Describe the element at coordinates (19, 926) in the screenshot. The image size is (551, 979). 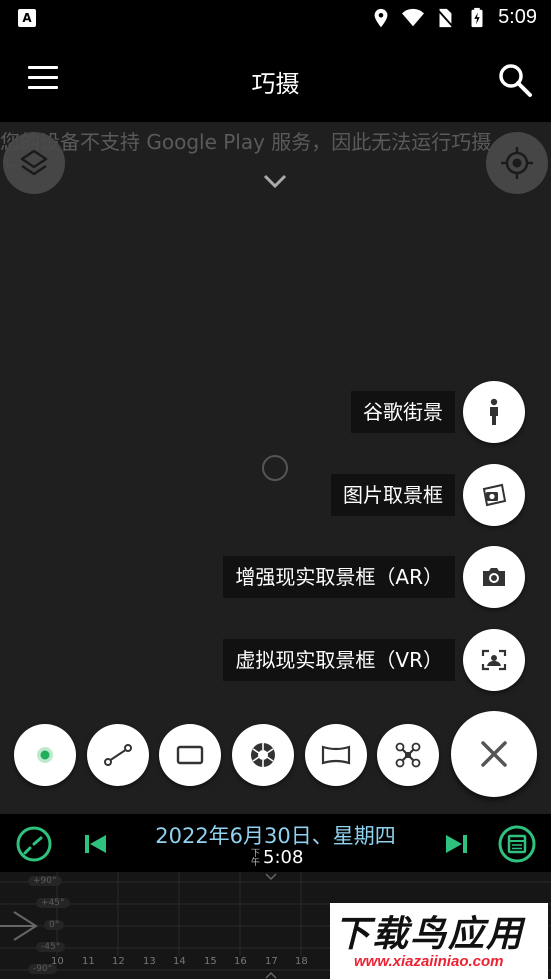
I see `sun-direction-icon` at that location.